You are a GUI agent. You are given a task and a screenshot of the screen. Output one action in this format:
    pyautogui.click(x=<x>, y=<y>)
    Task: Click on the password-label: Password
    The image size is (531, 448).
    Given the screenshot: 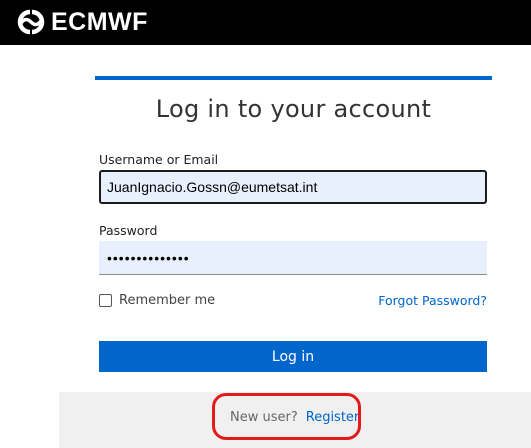 What is the action you would take?
    pyautogui.click(x=128, y=230)
    